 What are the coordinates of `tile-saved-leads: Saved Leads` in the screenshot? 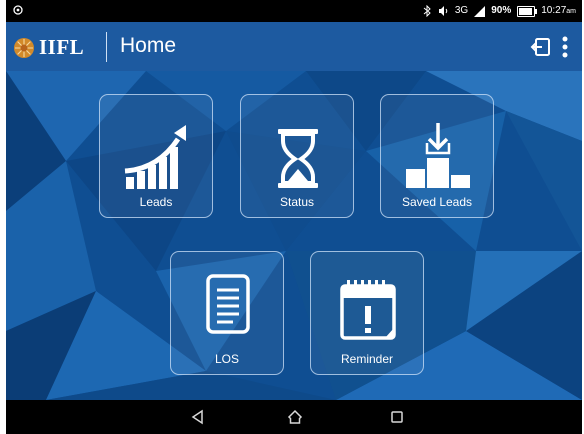 It's located at (437, 156).